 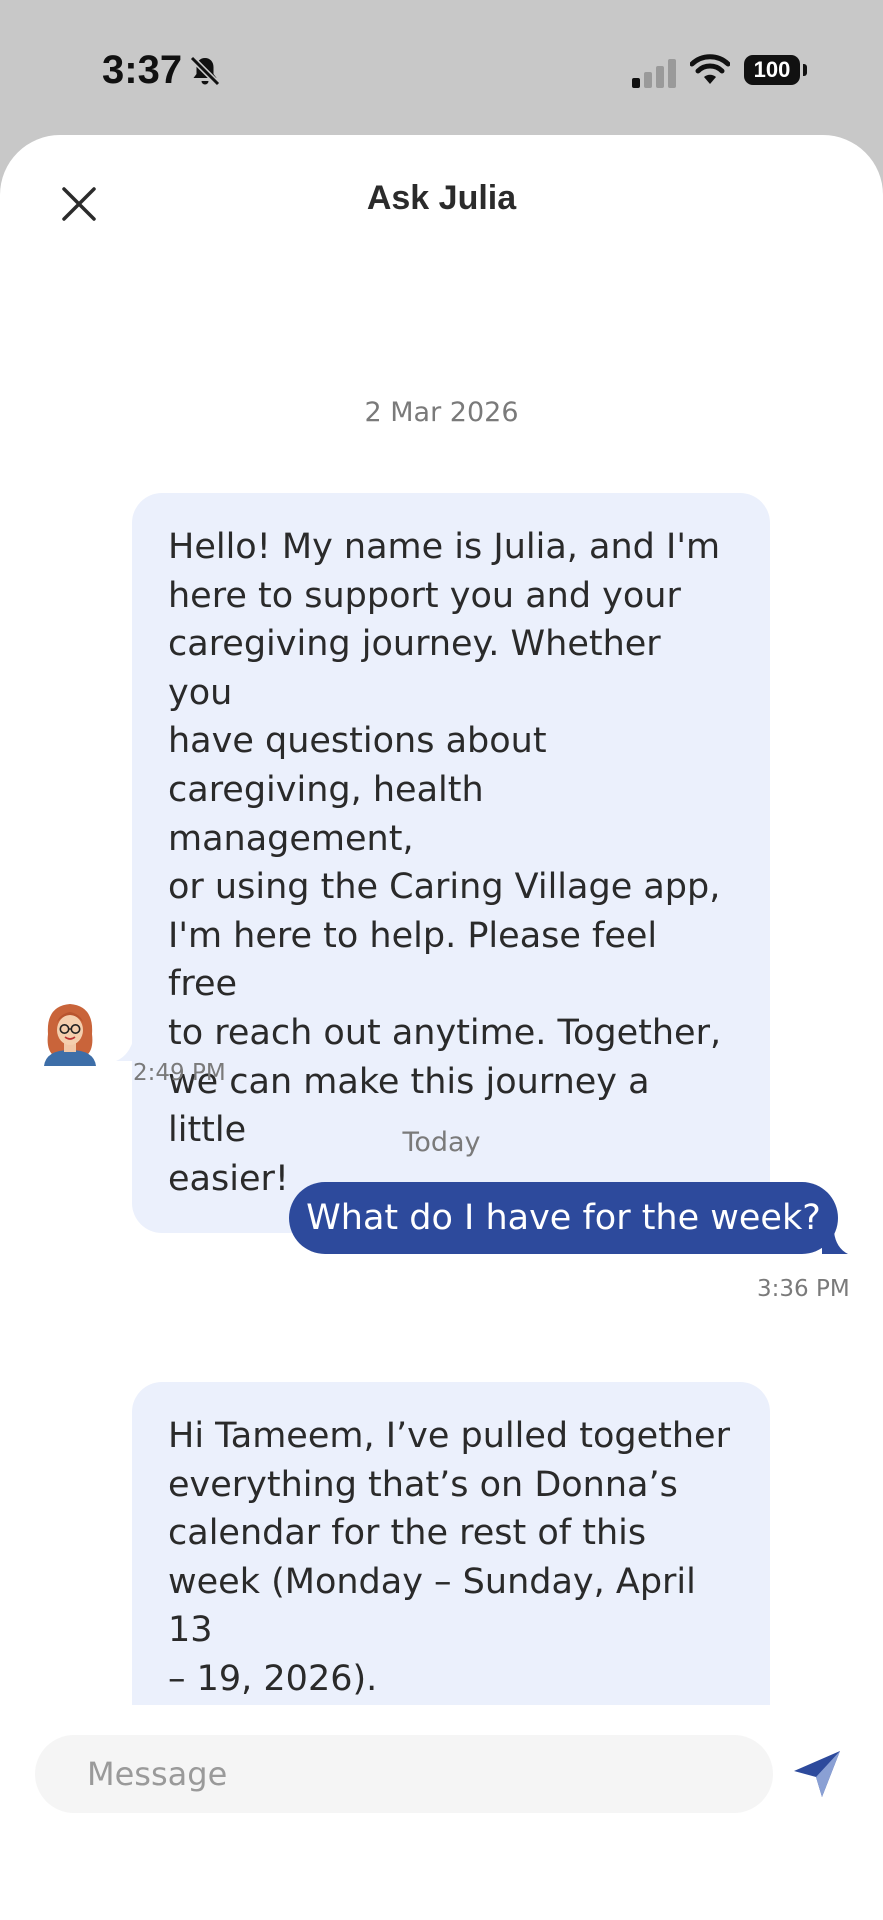 What do you see at coordinates (179, 1073) in the screenshot?
I see `message-timestamp: 2:49 PM` at bounding box center [179, 1073].